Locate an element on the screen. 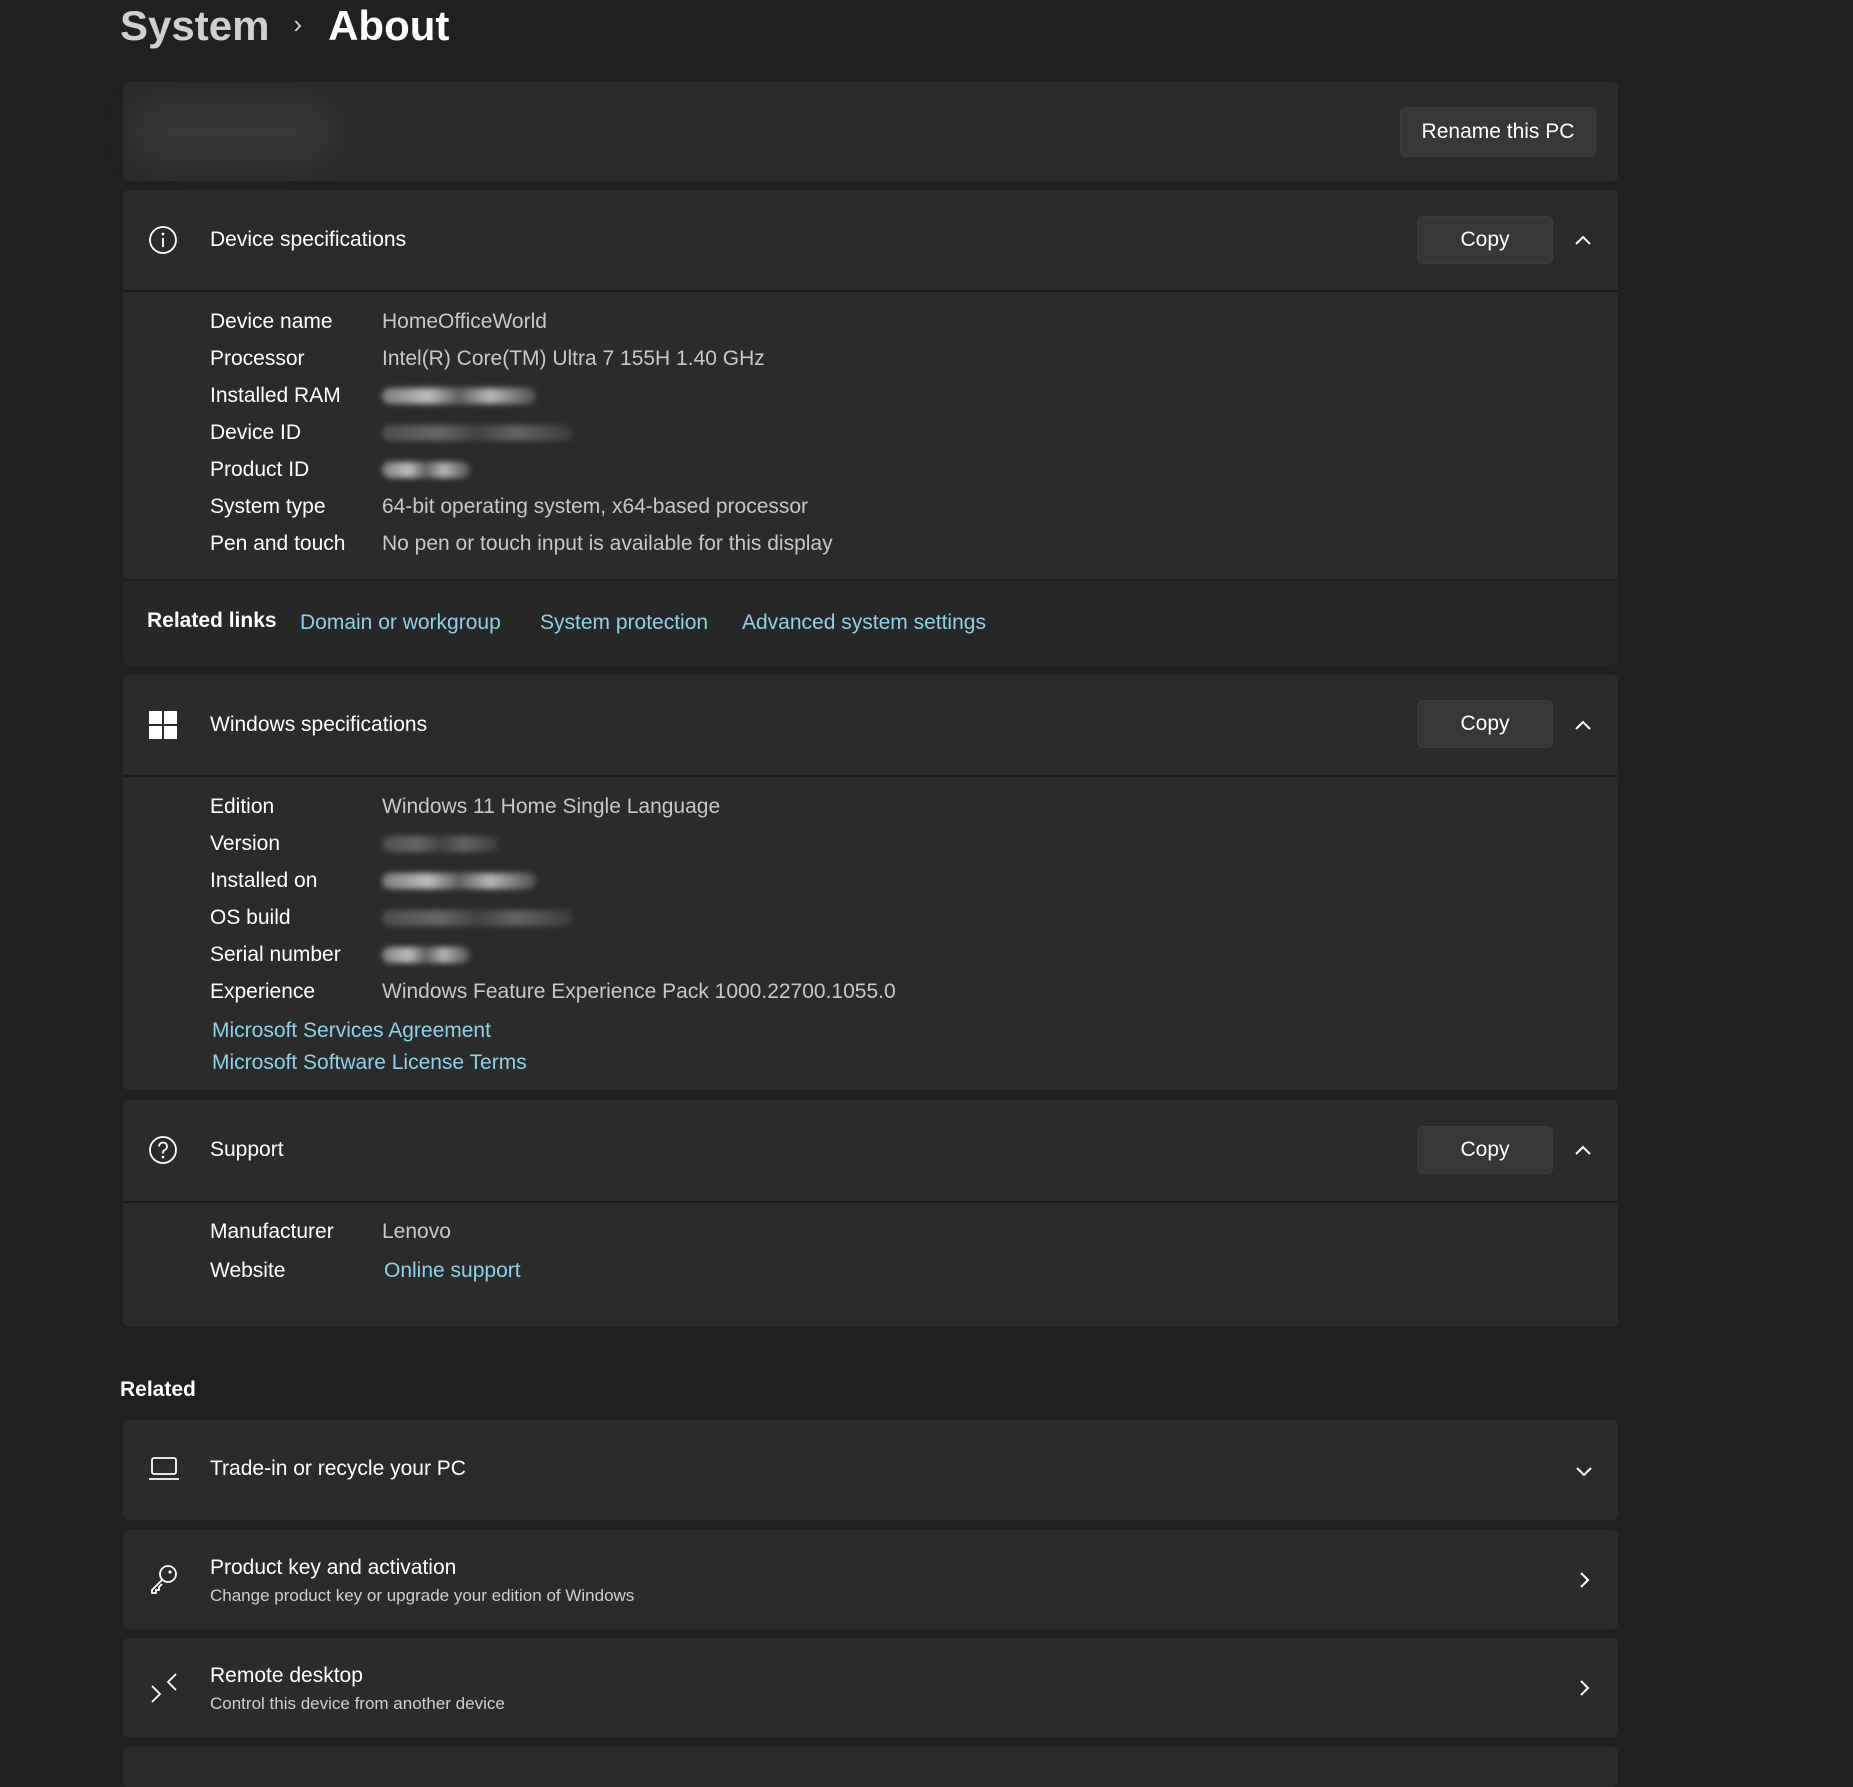 The height and width of the screenshot is (1787, 1853). related-item-title: Trade-in or recycle your PC is located at coordinates (338, 1468).